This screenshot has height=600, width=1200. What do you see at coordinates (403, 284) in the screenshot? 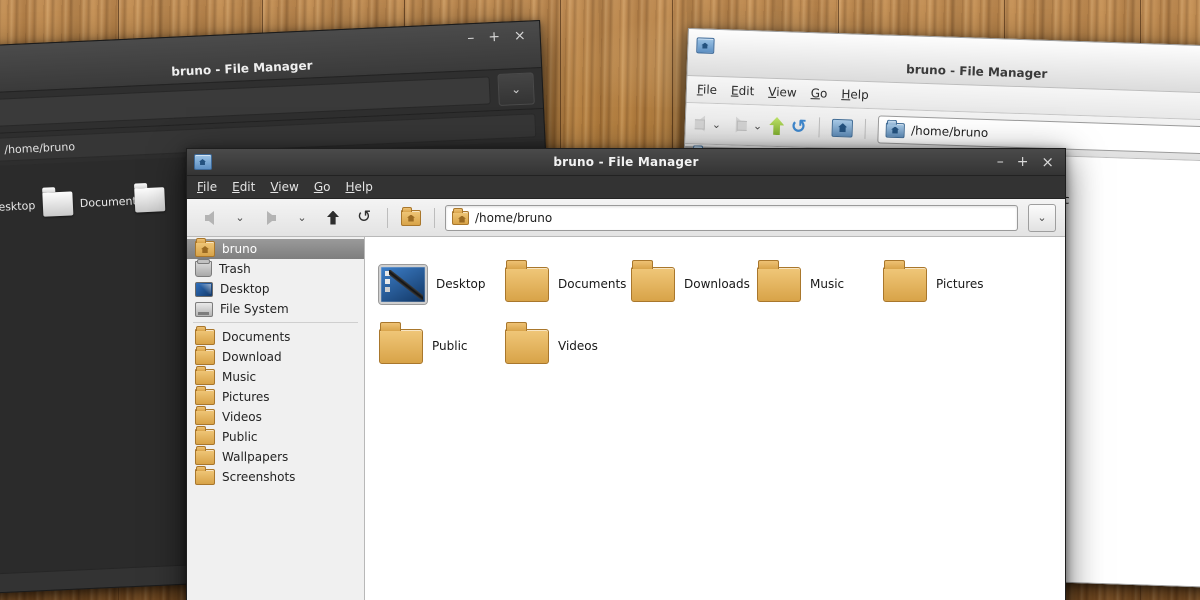
I see `desktop-icon` at bounding box center [403, 284].